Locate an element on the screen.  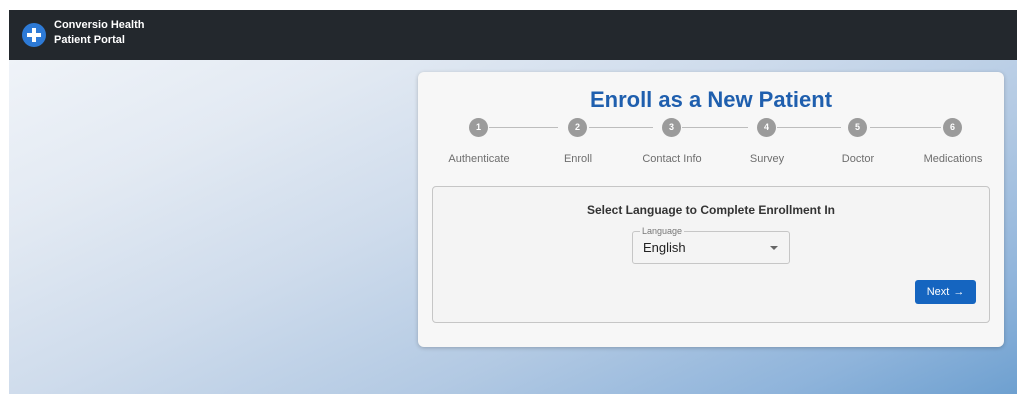
language-select: Language English is located at coordinates (711, 245).